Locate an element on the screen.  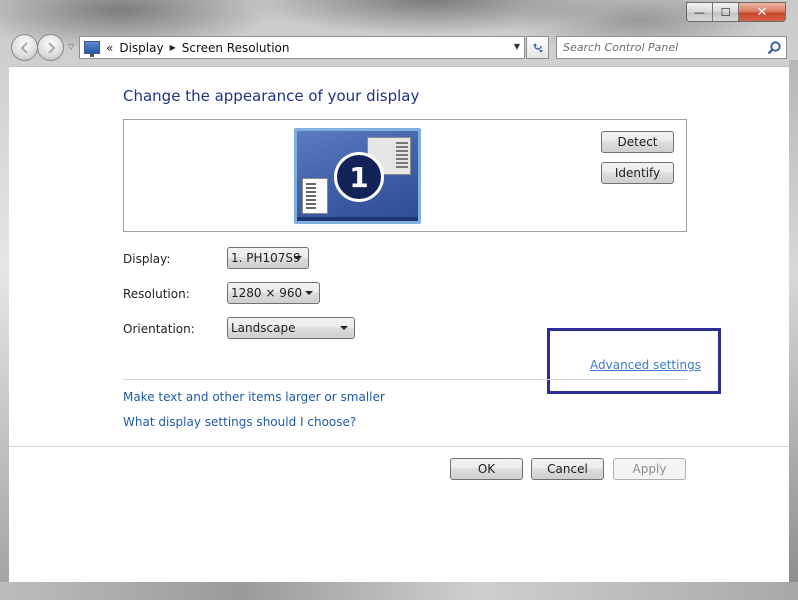
ok-button: OK is located at coordinates (486, 469).